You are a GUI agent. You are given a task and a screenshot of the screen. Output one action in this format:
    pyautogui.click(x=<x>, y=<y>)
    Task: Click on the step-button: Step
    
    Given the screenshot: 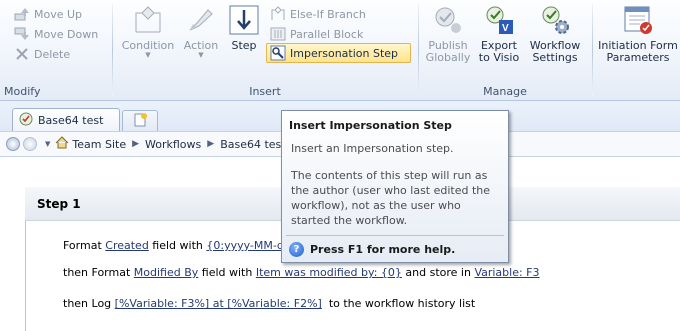 What is the action you would take?
    pyautogui.click(x=244, y=28)
    